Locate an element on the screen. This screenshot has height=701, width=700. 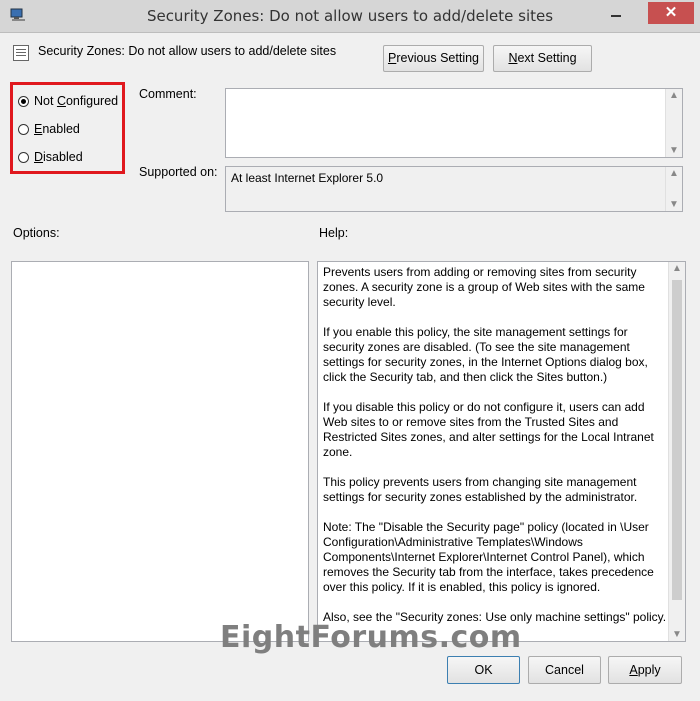
supported-on-value: At least Internet Explorer 5.0 is located at coordinates (307, 178).